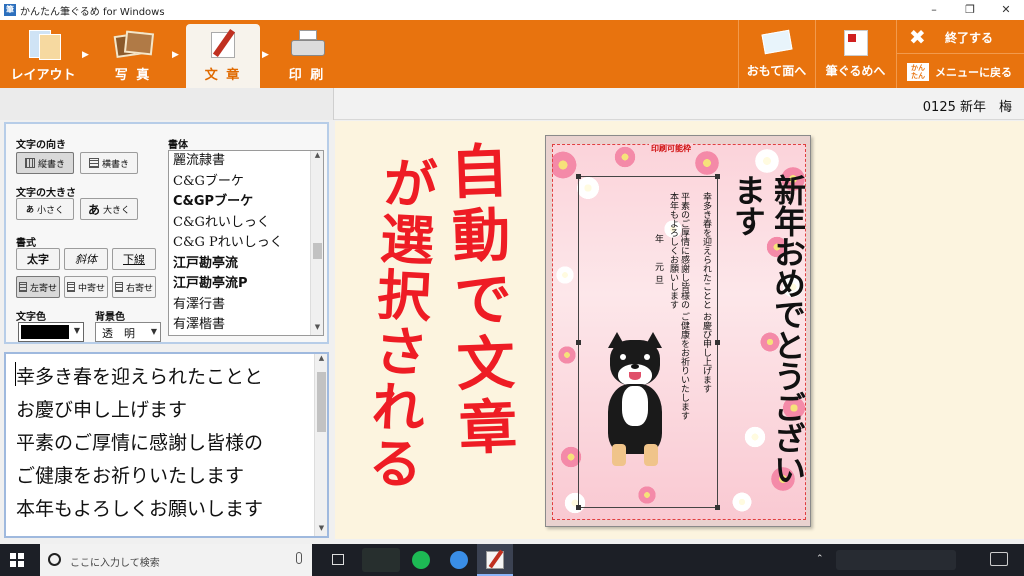 The width and height of the screenshot is (1024, 576). Describe the element at coordinates (512, 104) in the screenshot. I see `info-bar: 0125 新年 梅` at that location.